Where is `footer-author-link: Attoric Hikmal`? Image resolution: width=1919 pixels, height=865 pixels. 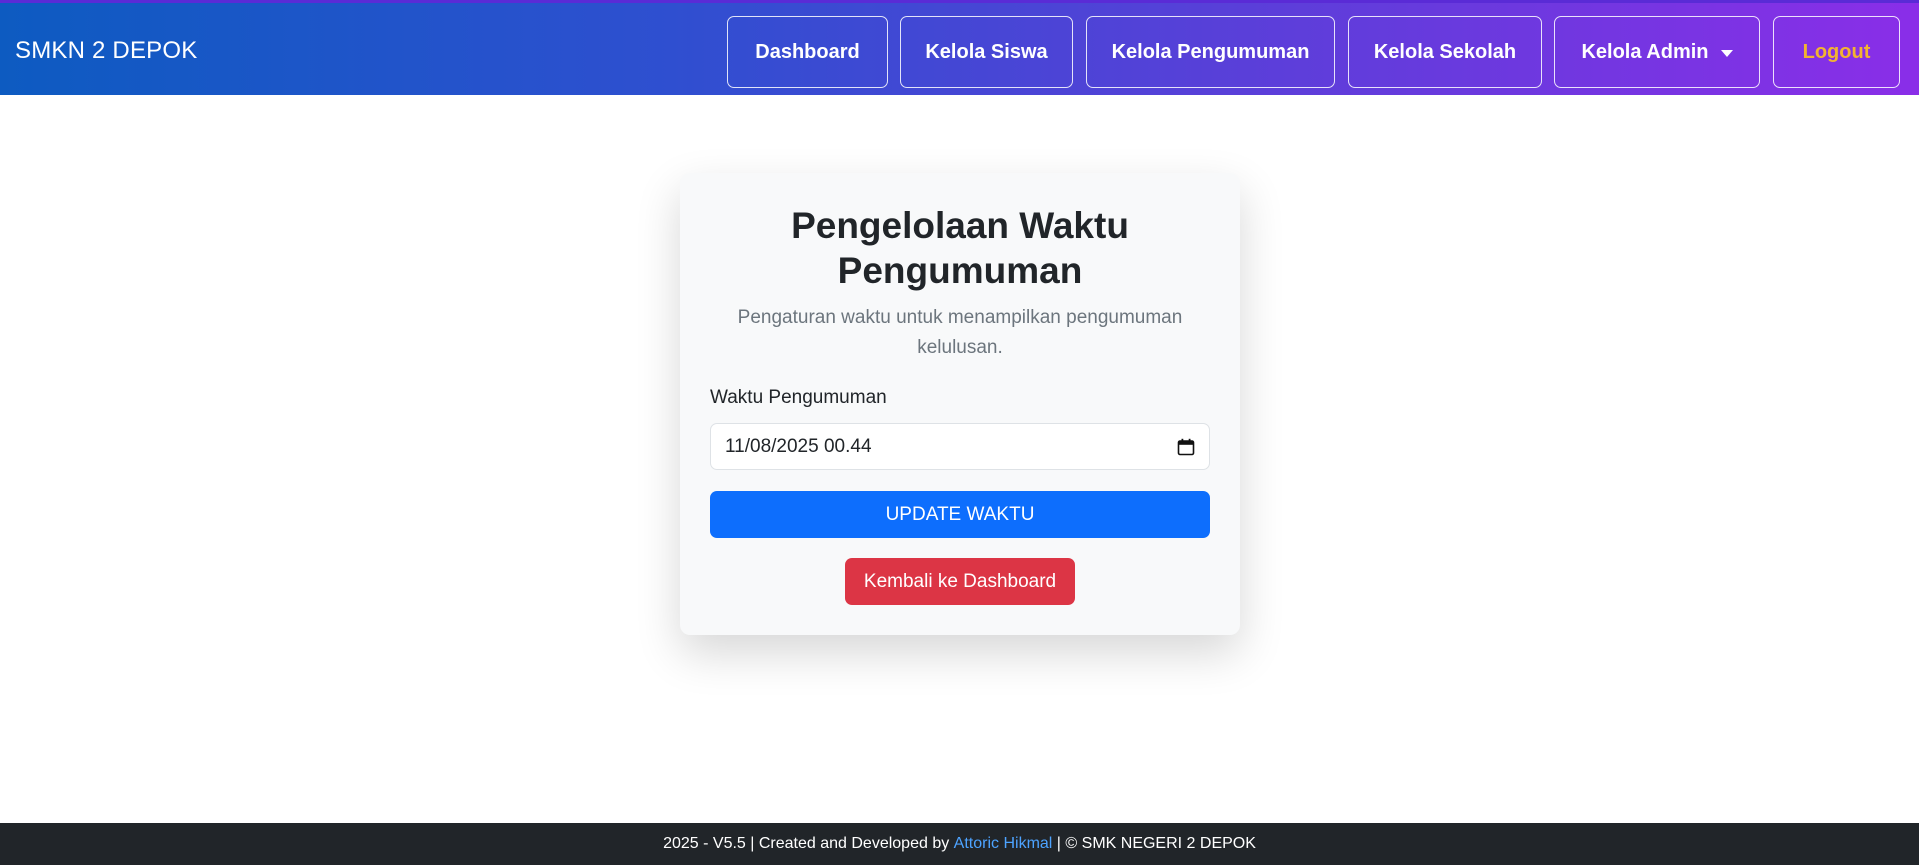
footer-author-link: Attoric Hikmal is located at coordinates (1003, 844).